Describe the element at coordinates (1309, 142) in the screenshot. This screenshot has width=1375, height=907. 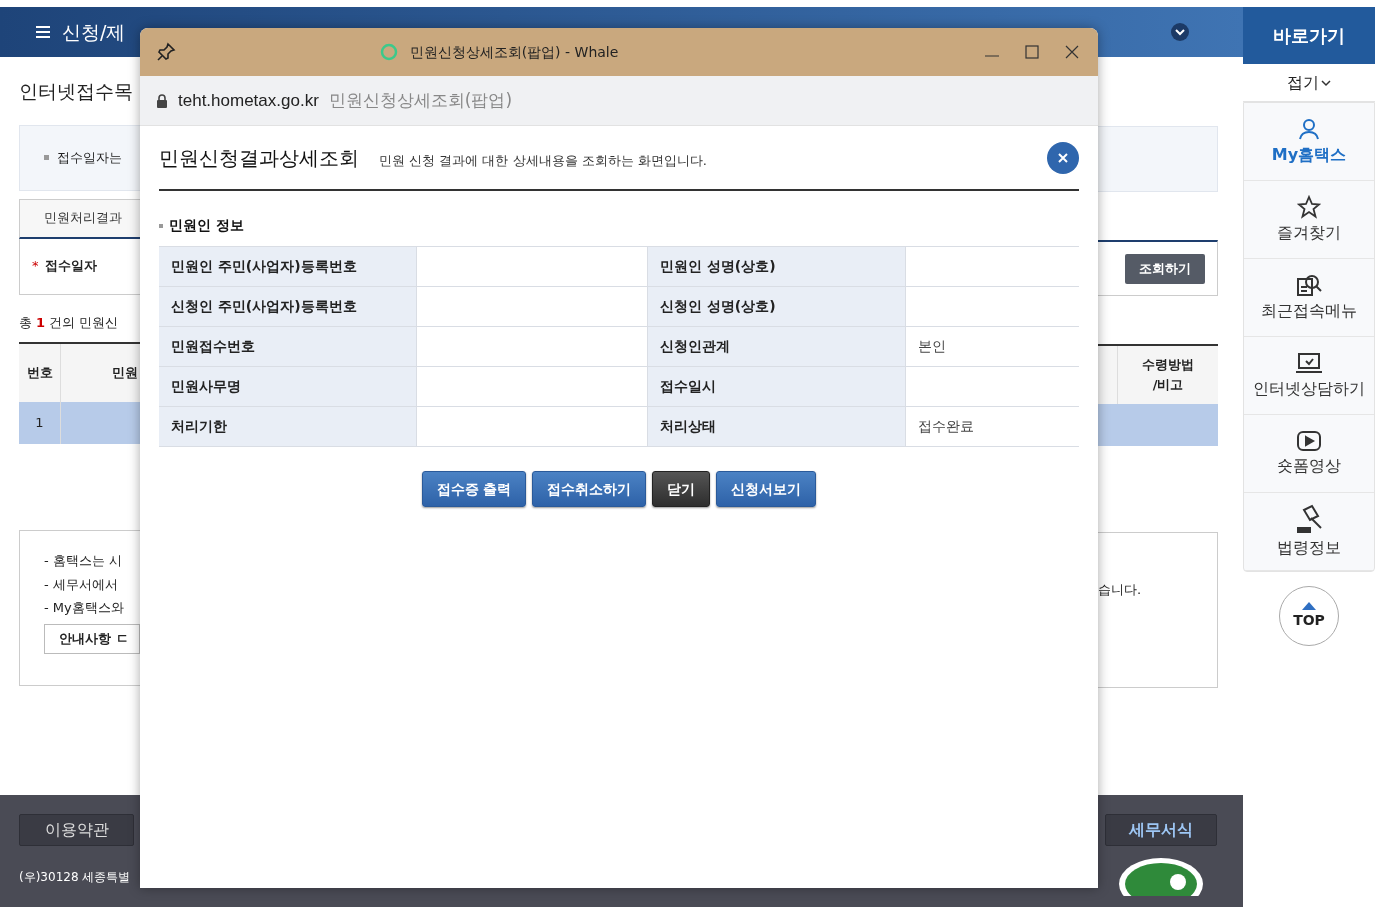
I see `quick-menu-item: My홈택스` at that location.